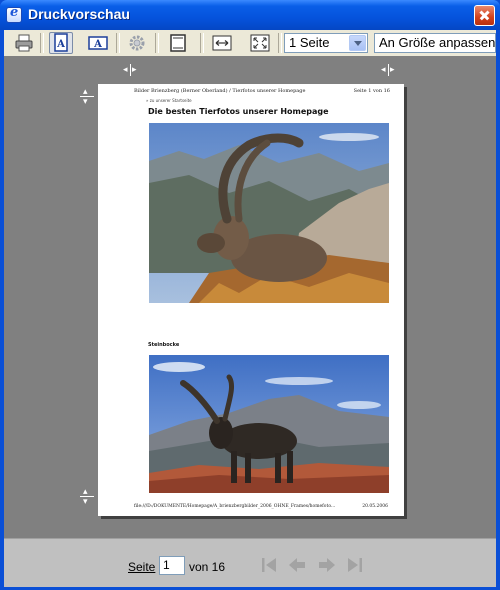 The image size is (500, 590). I want to click on full-page-icon, so click(260, 43).